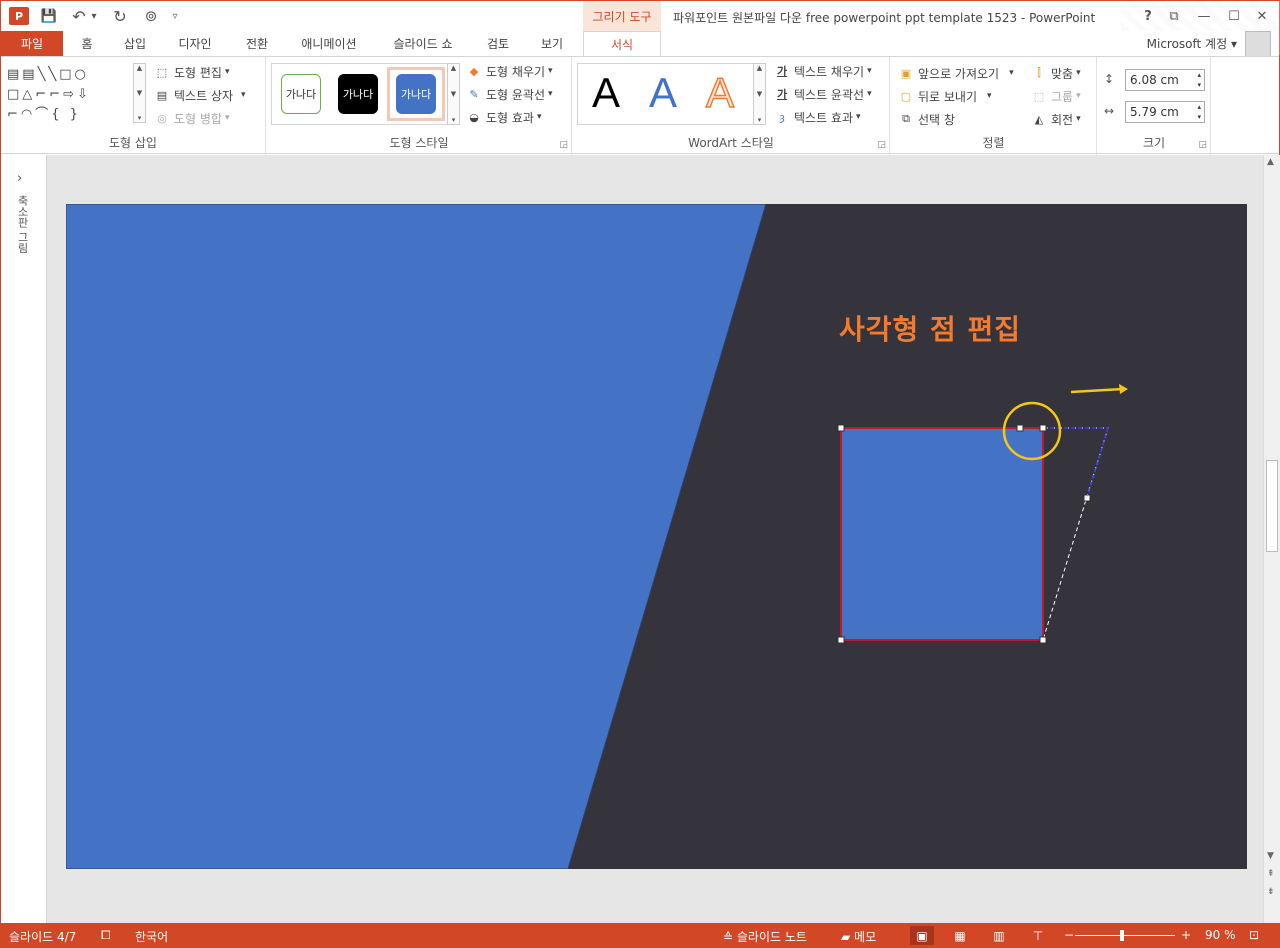 The height and width of the screenshot is (948, 1280). What do you see at coordinates (759, 94) in the screenshot?
I see `wordart-gallery-scroll: ▲ ▼ ▾` at bounding box center [759, 94].